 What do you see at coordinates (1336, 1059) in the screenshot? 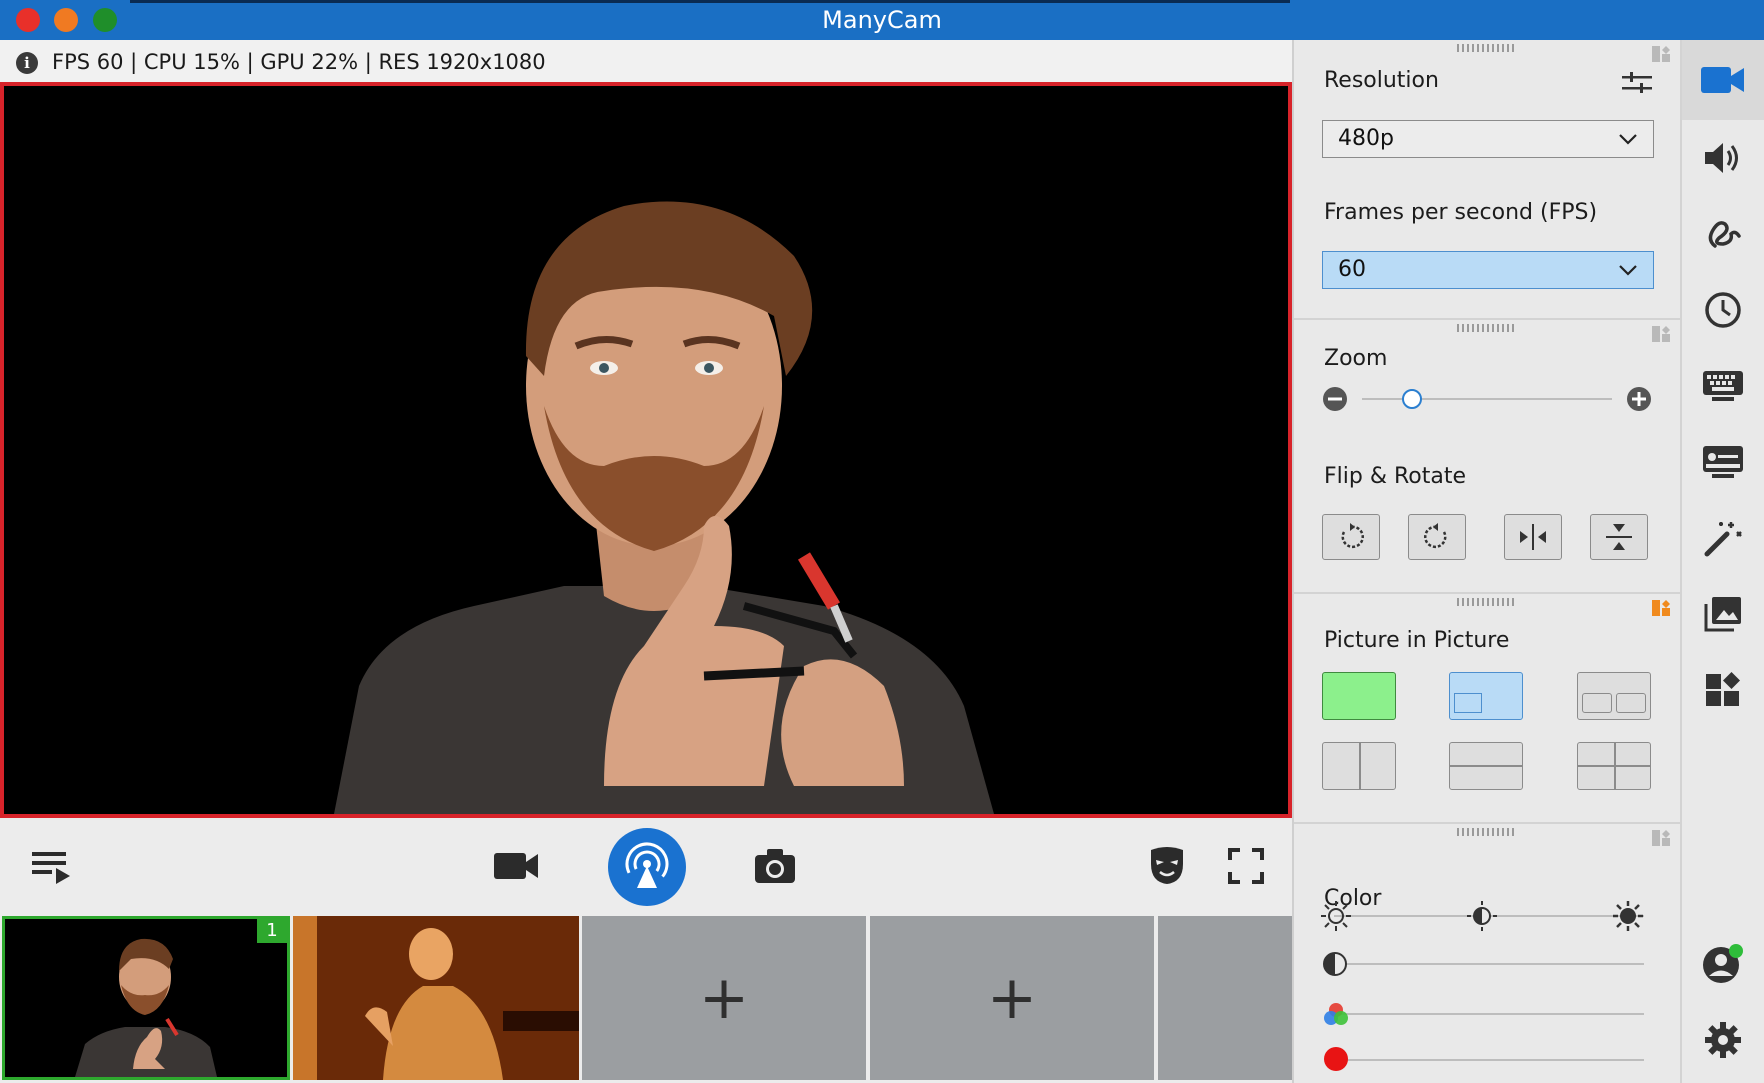
I see `red-slider-thumb` at bounding box center [1336, 1059].